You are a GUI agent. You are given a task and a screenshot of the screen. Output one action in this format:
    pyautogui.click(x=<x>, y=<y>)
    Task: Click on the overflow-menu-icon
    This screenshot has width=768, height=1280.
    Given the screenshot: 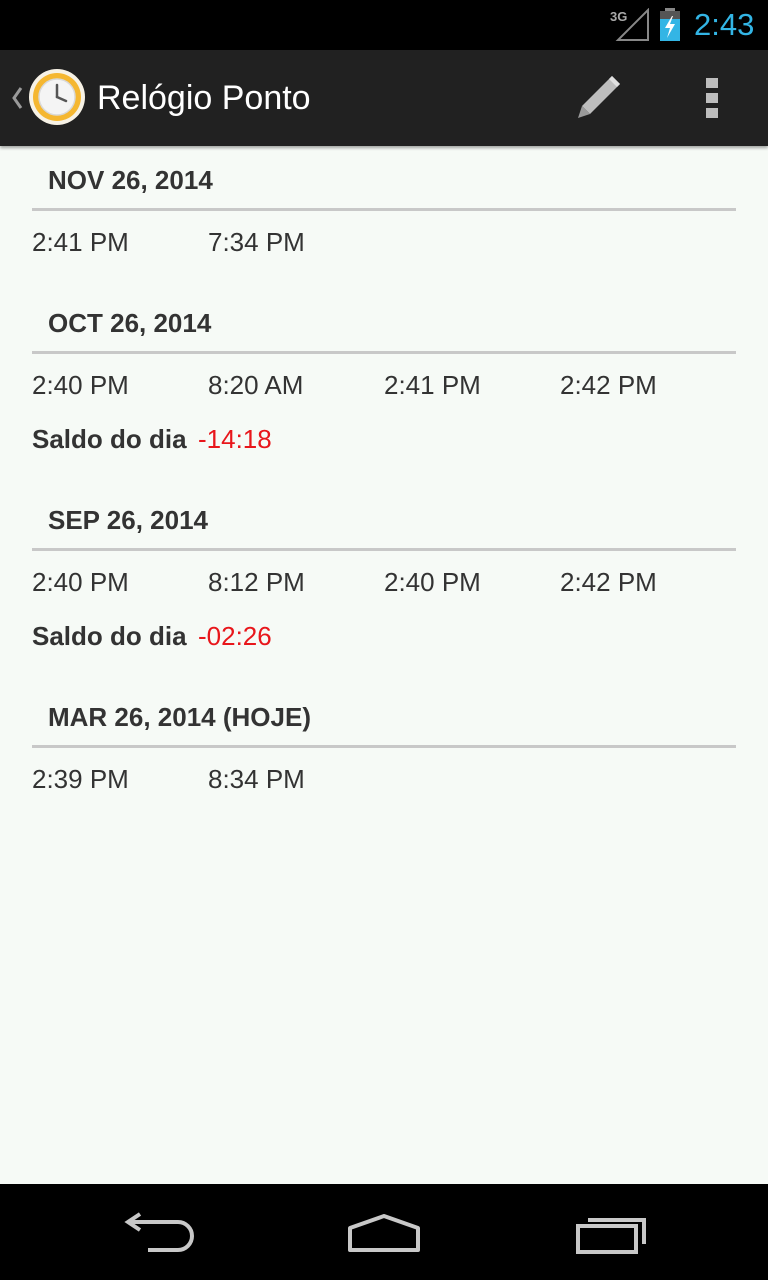 What is the action you would take?
    pyautogui.click(x=712, y=98)
    